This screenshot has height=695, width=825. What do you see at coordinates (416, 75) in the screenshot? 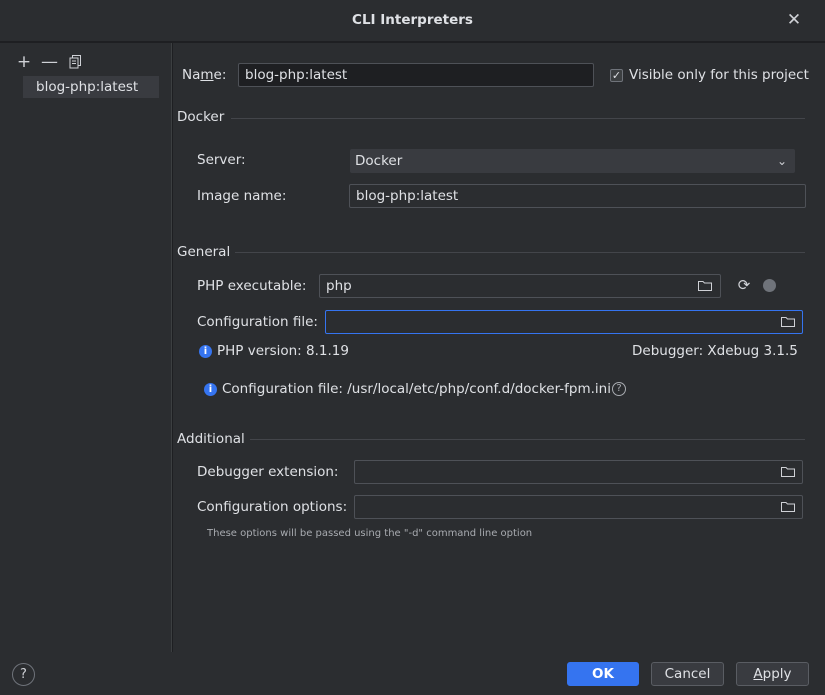
I see `name-input: blog-php:latest` at bounding box center [416, 75].